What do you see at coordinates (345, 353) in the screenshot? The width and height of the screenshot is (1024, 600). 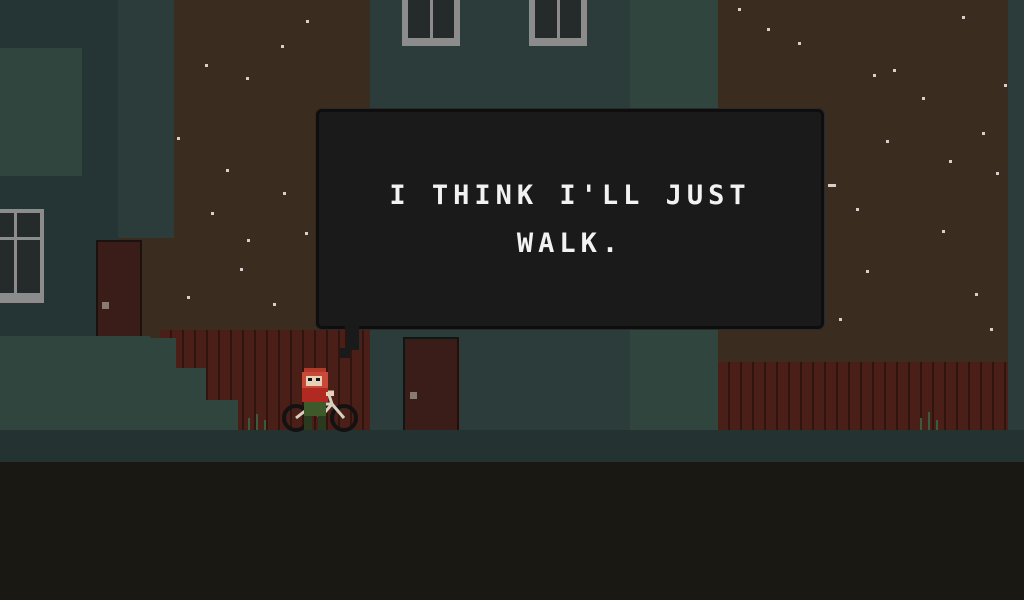 I see `speech-bubble-tail-tip` at bounding box center [345, 353].